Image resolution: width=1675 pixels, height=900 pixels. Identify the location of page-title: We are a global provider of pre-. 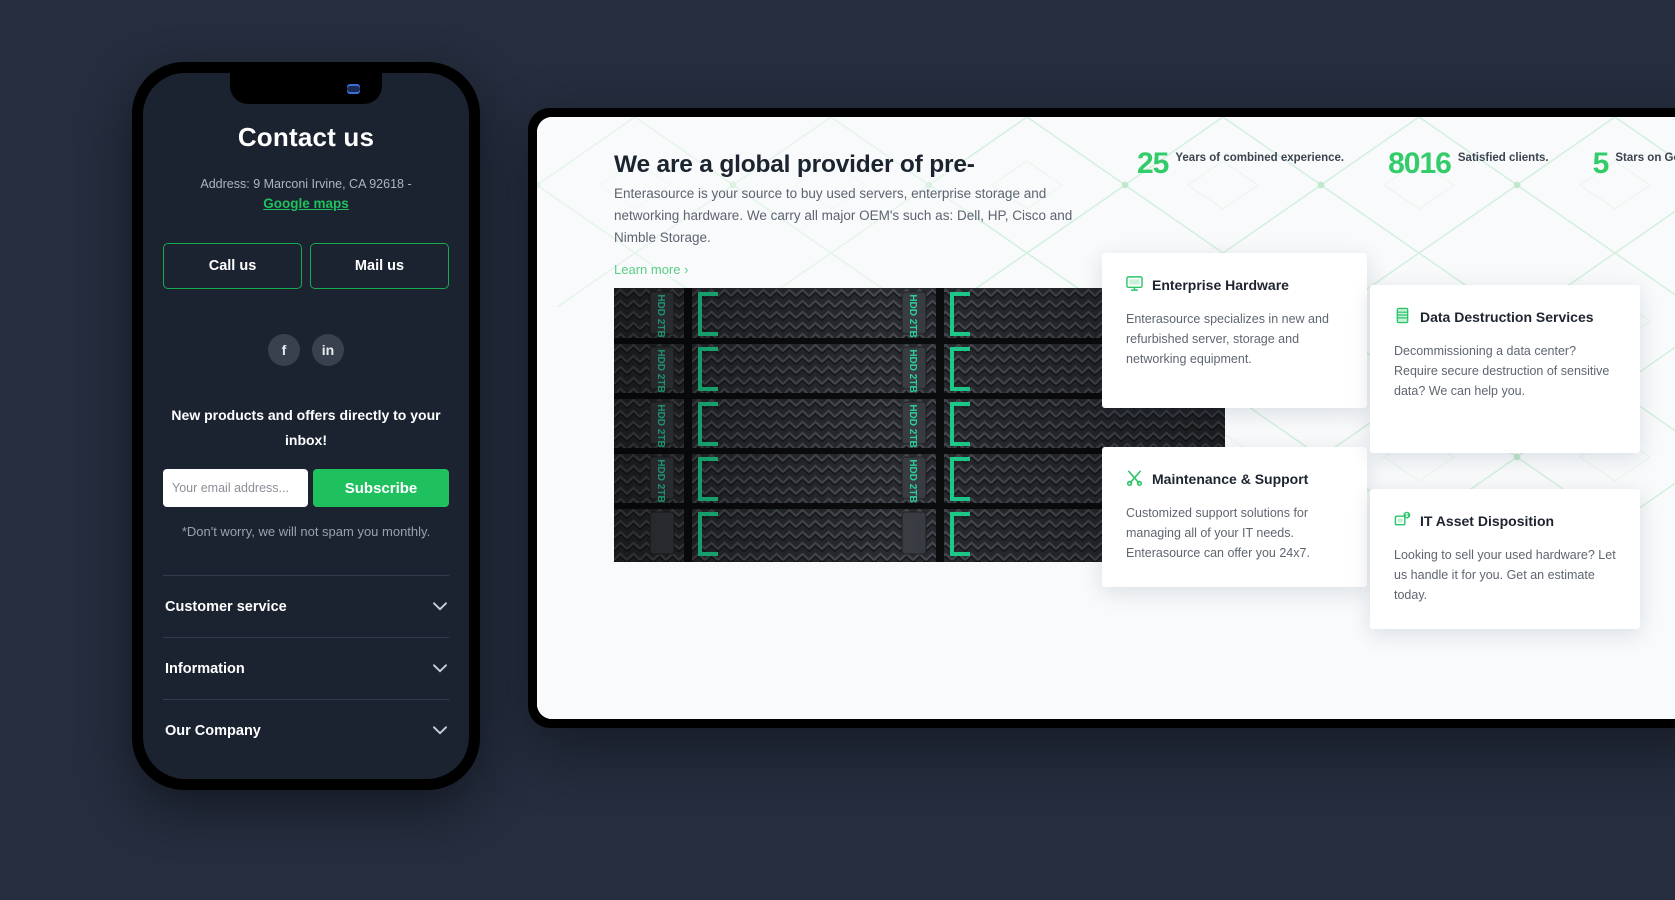
(794, 164).